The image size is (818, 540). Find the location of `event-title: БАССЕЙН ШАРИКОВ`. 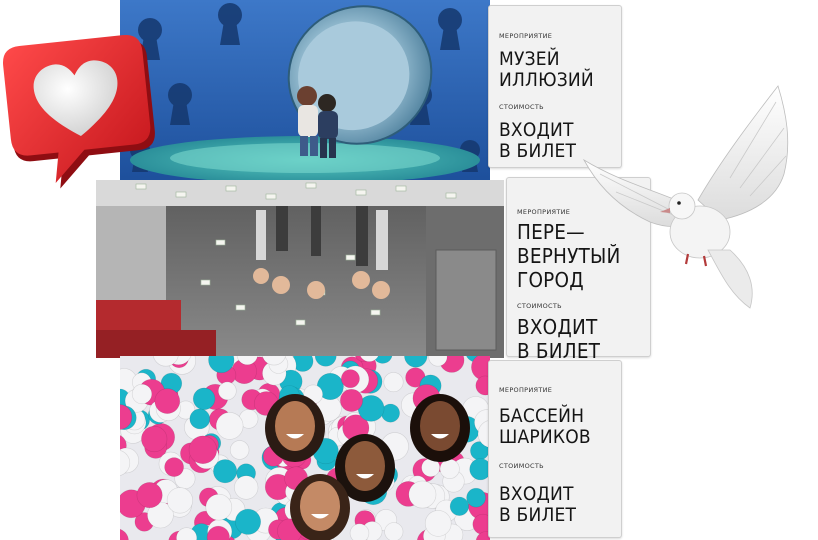

event-title: БАССЕЙН ШАРИКОВ is located at coordinates (545, 426).